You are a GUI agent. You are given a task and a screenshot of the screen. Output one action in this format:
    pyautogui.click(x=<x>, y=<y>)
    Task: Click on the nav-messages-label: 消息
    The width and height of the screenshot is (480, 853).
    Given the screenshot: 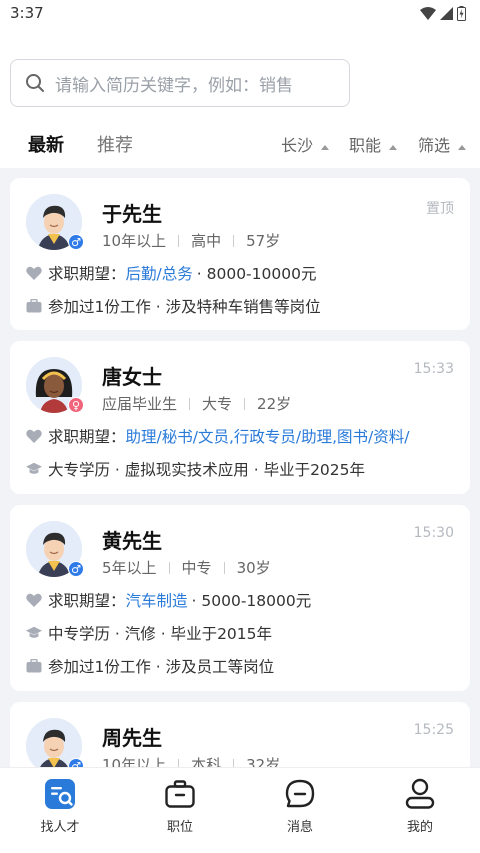 What is the action you would take?
    pyautogui.click(x=299, y=827)
    